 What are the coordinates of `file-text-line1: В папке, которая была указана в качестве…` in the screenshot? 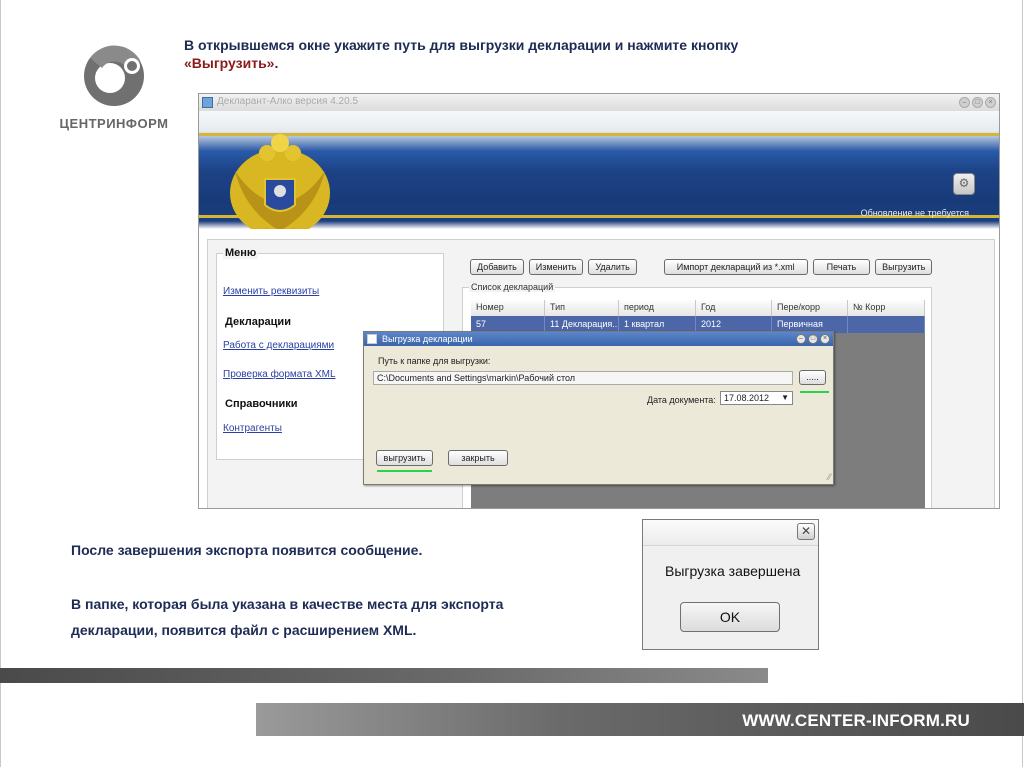 It's located at (287, 604).